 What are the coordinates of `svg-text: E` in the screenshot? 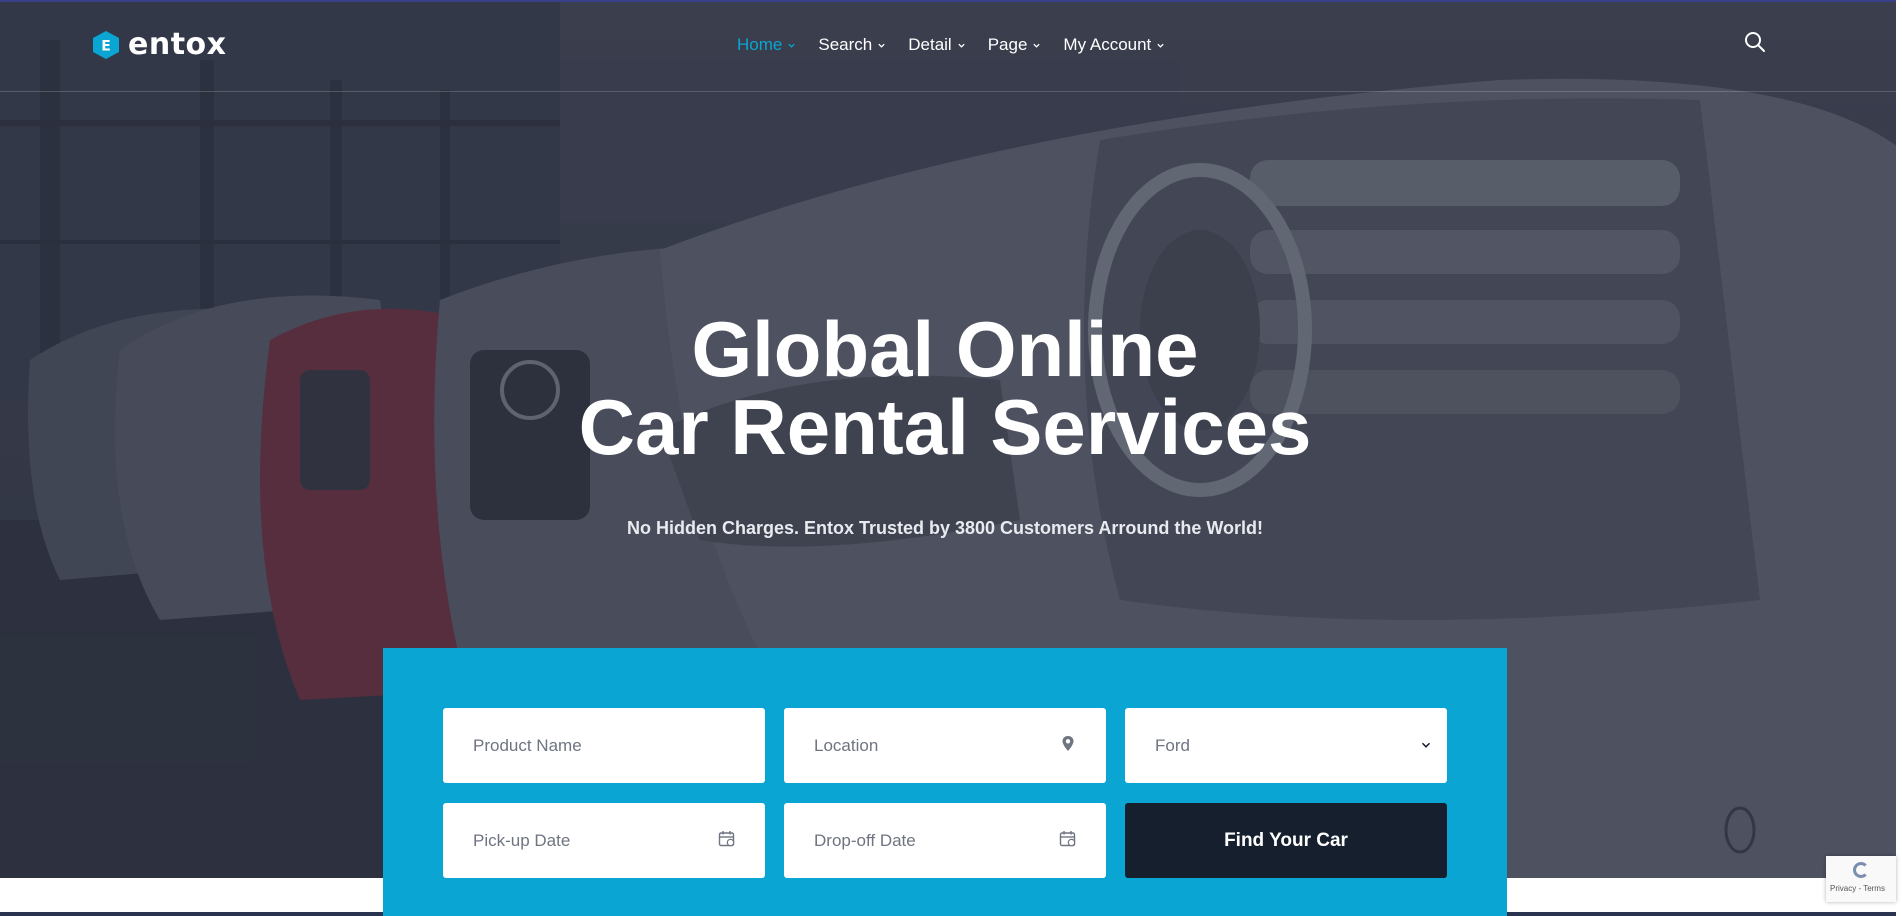 It's located at (106, 47).